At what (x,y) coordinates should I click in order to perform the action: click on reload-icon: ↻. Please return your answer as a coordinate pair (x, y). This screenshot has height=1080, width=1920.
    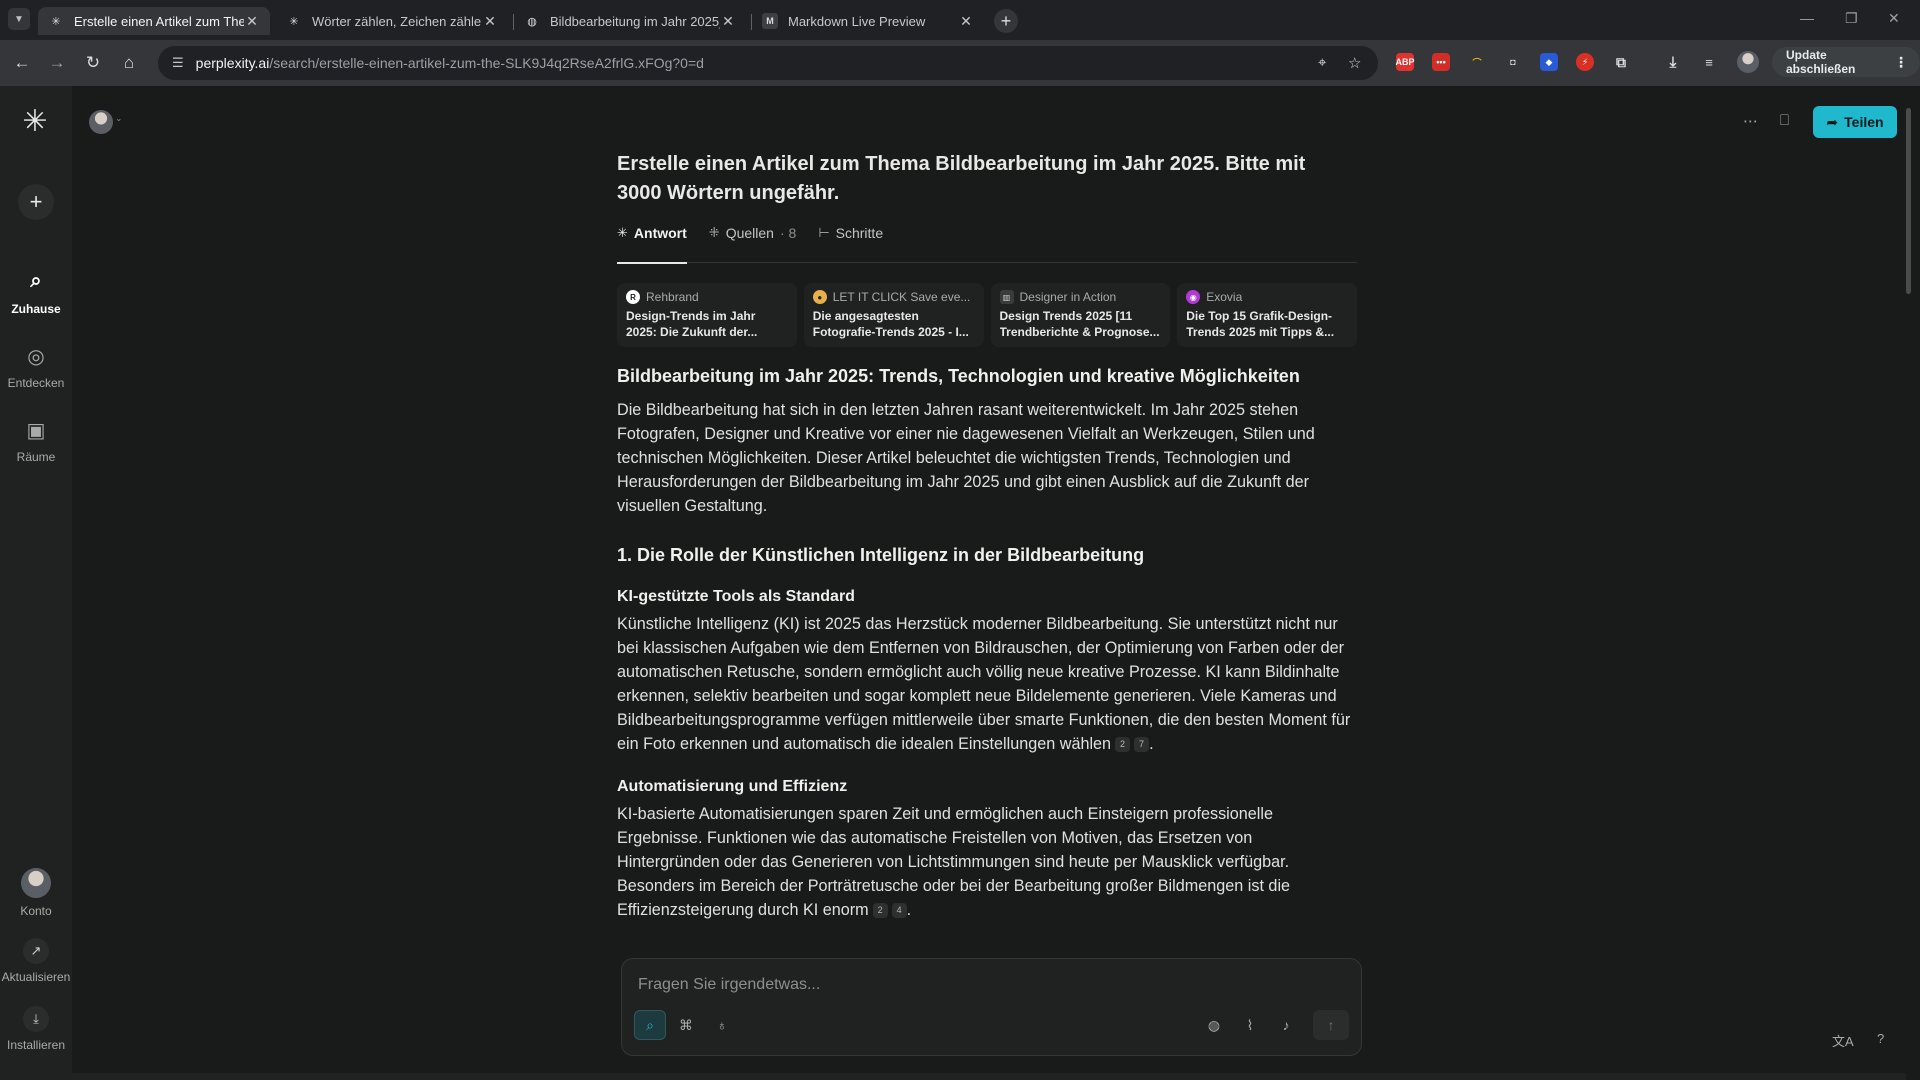
    Looking at the image, I should click on (93, 63).